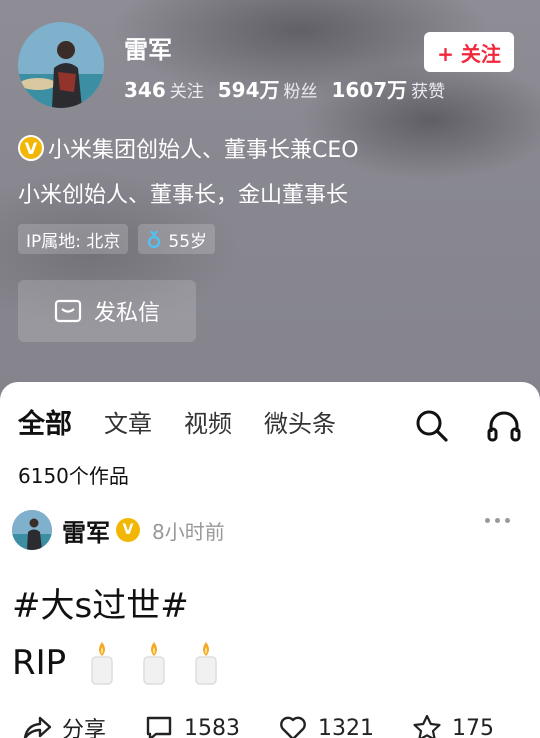  What do you see at coordinates (128, 421) in the screenshot?
I see `tab-articles: 文章` at bounding box center [128, 421].